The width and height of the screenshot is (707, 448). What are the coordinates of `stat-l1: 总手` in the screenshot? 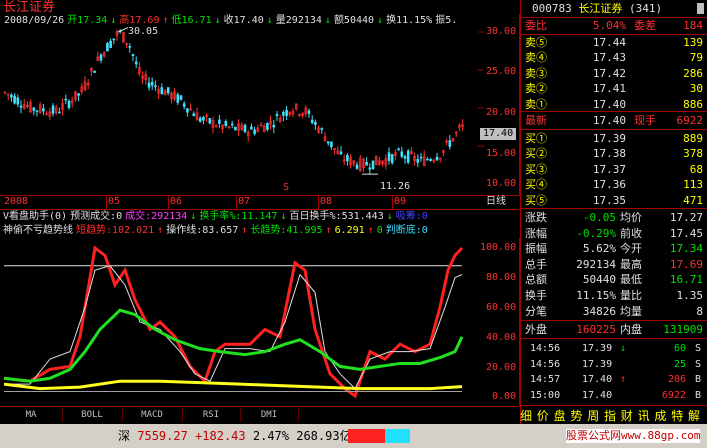 It's located at (536, 264).